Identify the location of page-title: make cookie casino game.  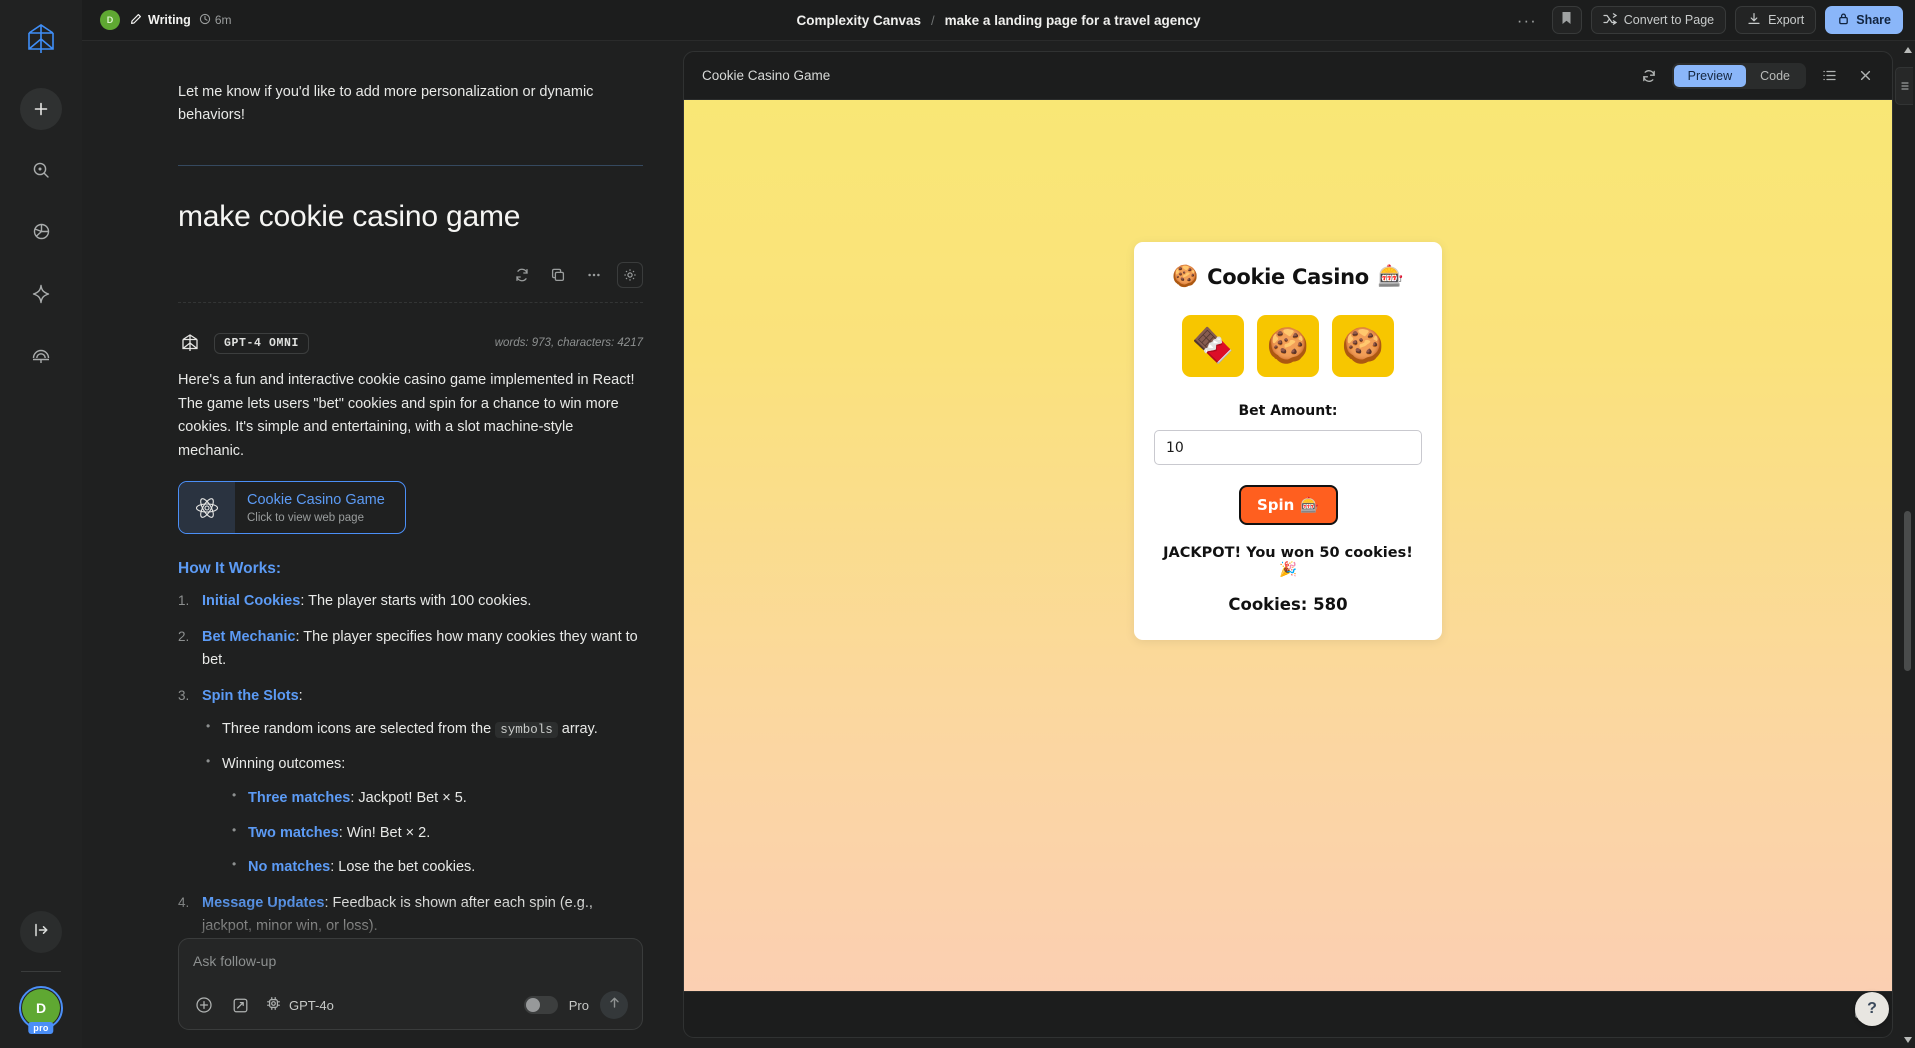
(349, 217).